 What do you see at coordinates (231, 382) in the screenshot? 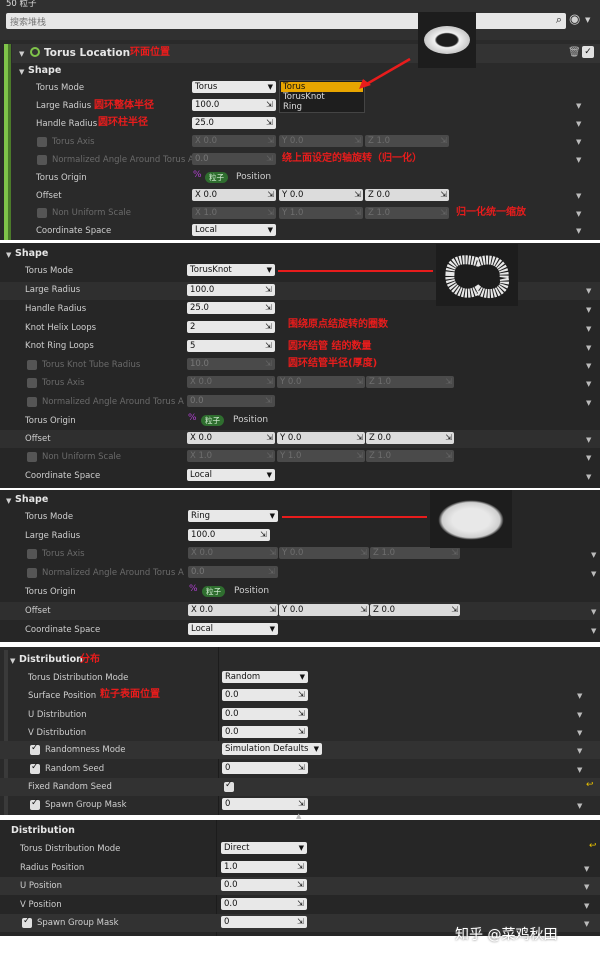
I see `knot-axis-x: X 0.0 ⇲` at bounding box center [231, 382].